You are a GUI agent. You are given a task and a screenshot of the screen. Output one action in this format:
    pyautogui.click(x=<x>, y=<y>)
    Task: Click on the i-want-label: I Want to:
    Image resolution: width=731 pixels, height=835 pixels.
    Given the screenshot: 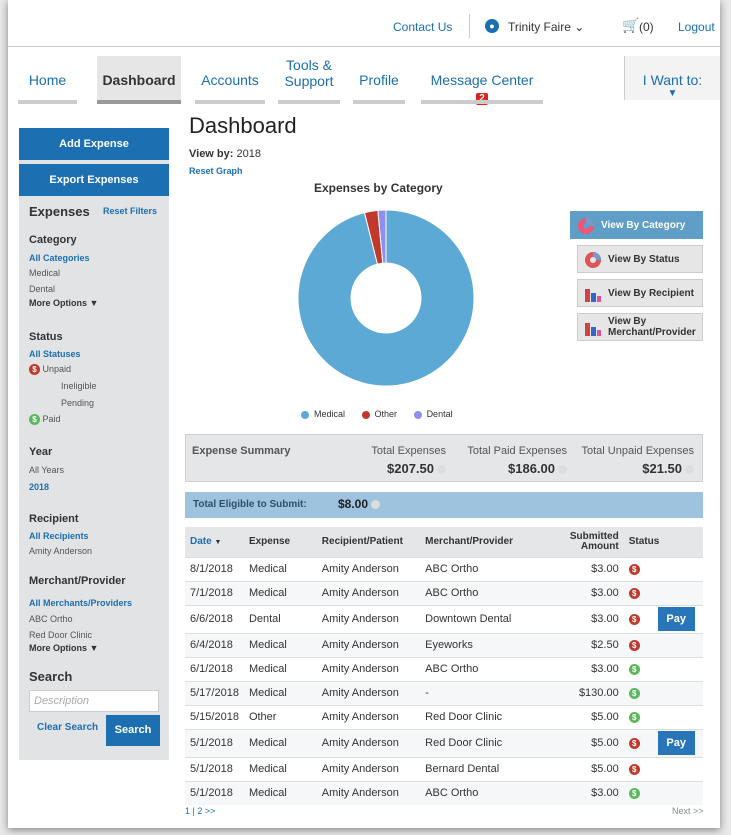 What is the action you would take?
    pyautogui.click(x=672, y=80)
    